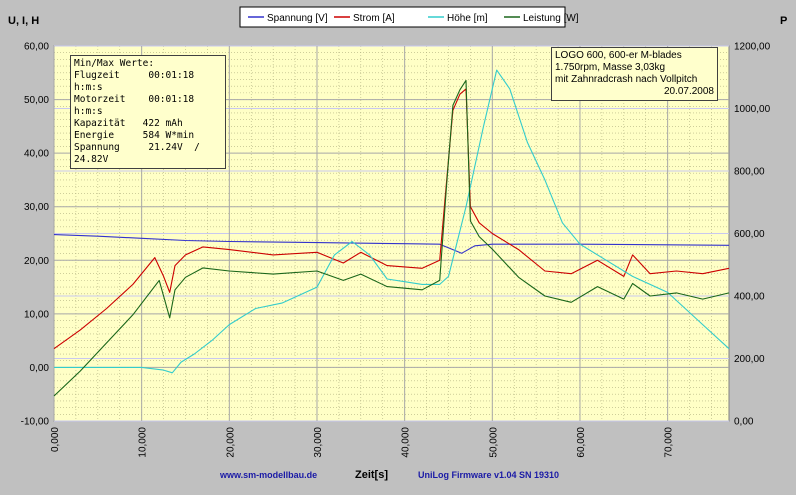 The width and height of the screenshot is (796, 495). Describe the element at coordinates (618, 55) in the screenshot. I see `note-line: LOGO 600, 600-er M-blades` at that location.